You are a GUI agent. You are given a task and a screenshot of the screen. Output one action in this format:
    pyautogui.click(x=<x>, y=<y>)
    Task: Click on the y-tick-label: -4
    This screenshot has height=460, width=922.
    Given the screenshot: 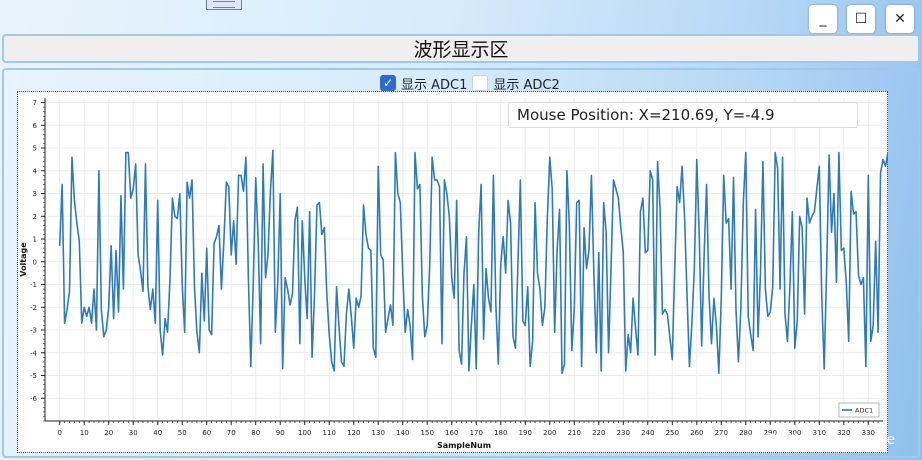 What is the action you would take?
    pyautogui.click(x=34, y=353)
    